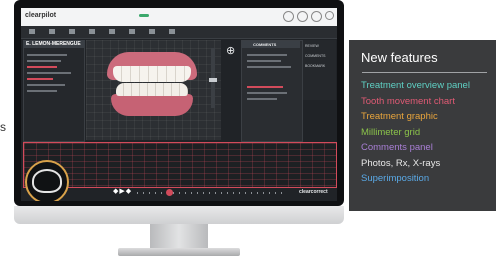  What do you see at coordinates (399, 116) in the screenshot?
I see `feature-item: Treatment graphic` at bounding box center [399, 116].